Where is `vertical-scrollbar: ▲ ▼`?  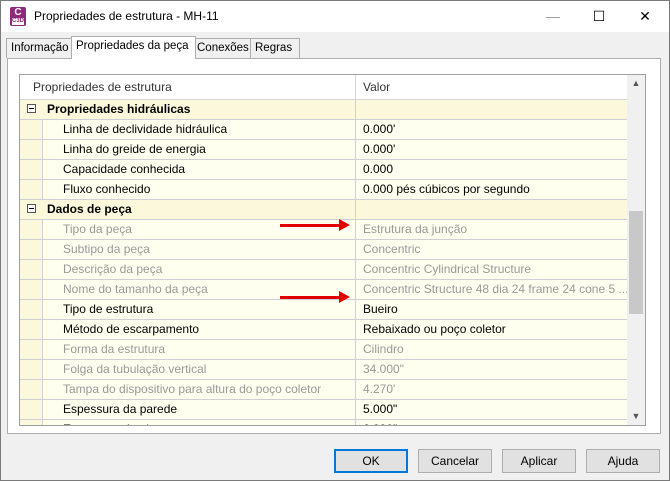 vertical-scrollbar: ▲ ▼ is located at coordinates (636, 250).